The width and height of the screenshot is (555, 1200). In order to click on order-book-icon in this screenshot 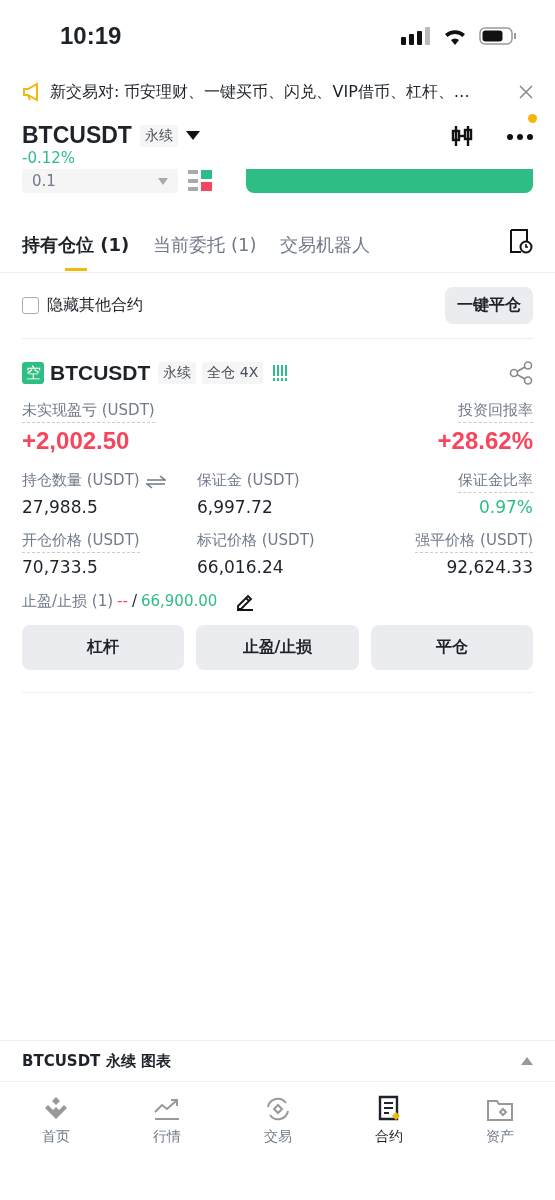, I will do `click(200, 181)`.